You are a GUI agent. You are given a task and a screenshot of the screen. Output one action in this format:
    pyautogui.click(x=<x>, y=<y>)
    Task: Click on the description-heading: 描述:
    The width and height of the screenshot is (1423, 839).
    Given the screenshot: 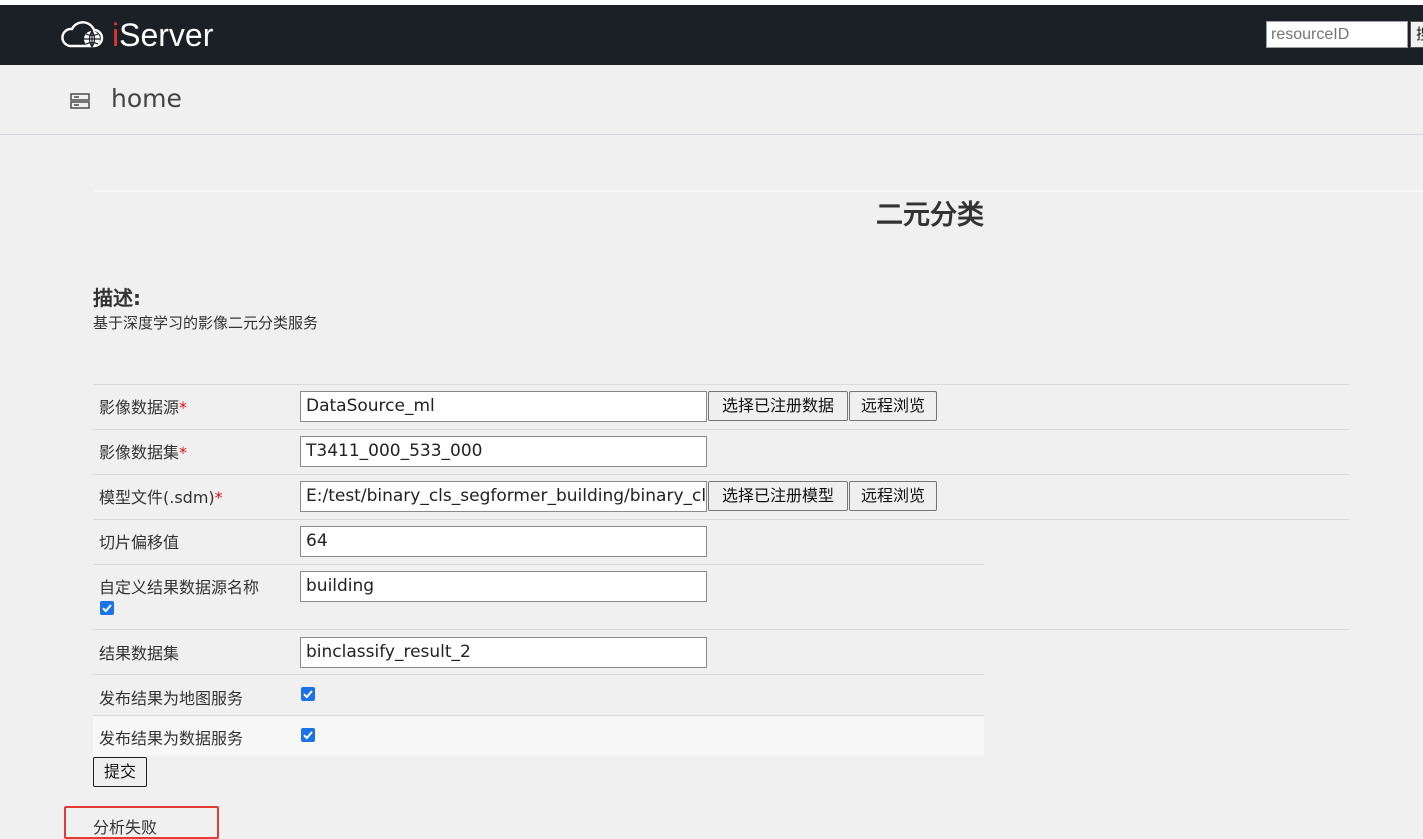 What is the action you would take?
    pyautogui.click(x=117, y=298)
    